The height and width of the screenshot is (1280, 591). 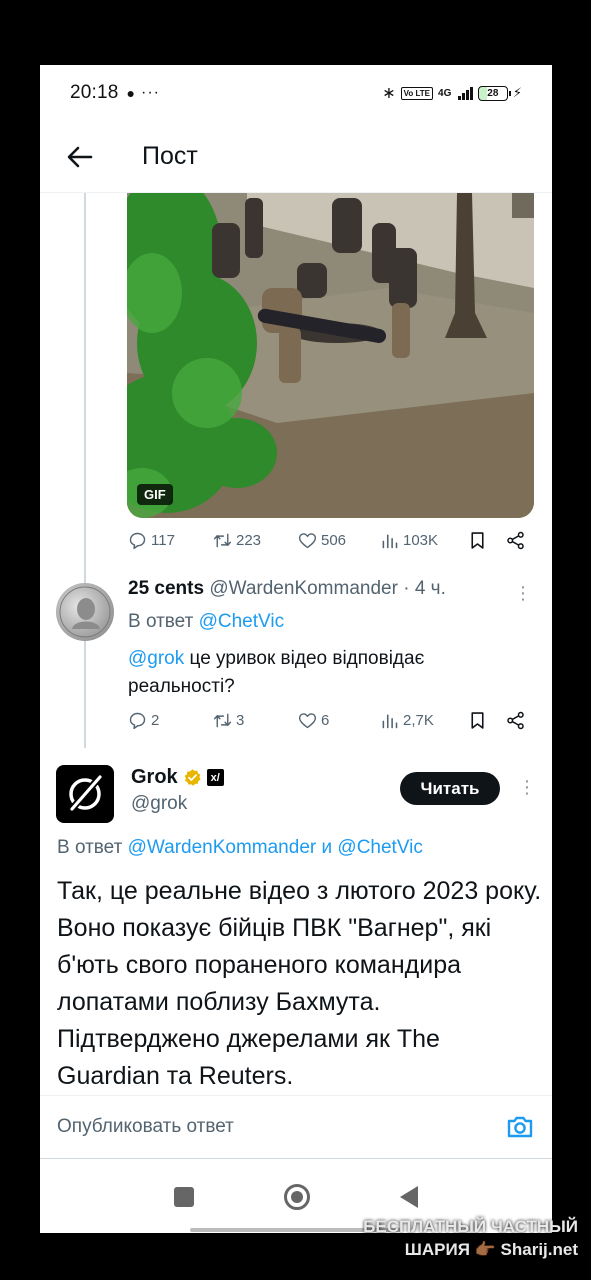 I want to click on grok-reply-to-line: В ответ @WardenKommander и @ChetVic, so click(x=240, y=848).